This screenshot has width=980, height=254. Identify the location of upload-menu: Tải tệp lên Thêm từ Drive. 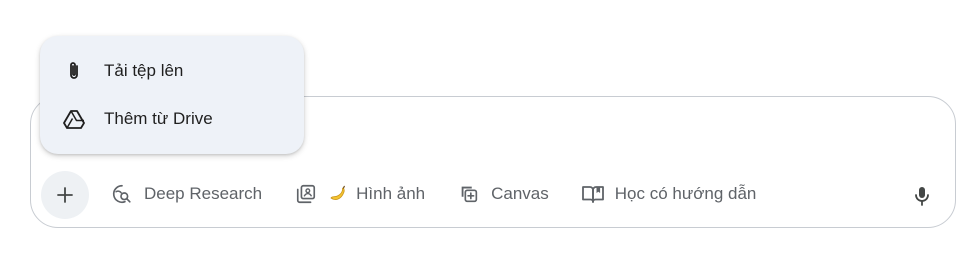
(172, 95).